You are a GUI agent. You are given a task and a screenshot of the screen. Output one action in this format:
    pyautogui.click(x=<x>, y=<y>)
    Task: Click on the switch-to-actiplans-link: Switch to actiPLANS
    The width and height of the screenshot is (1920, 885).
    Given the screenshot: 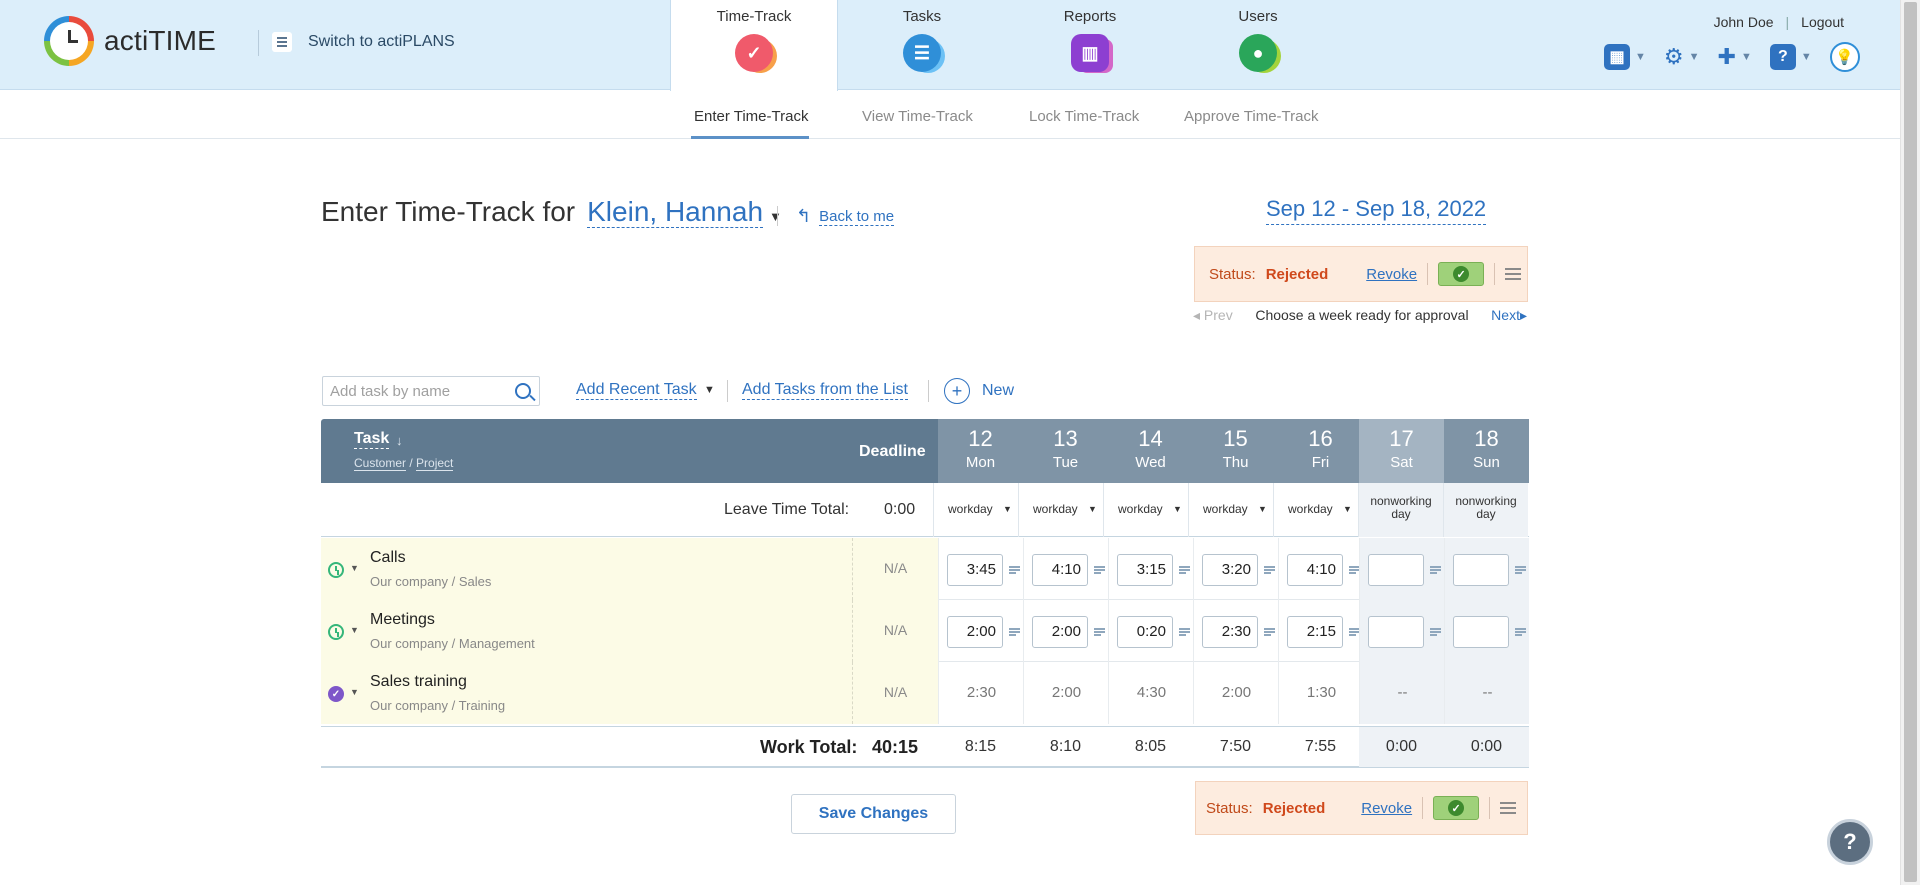 What is the action you would take?
    pyautogui.click(x=363, y=42)
    